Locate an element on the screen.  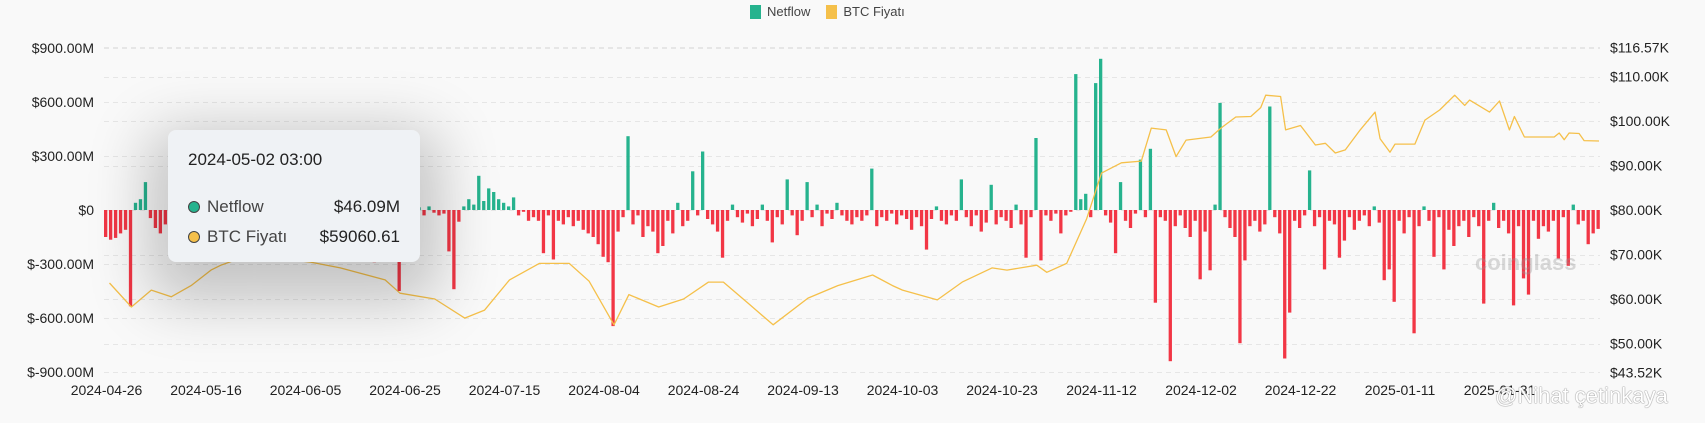
left-y-tick-label: $300.00M is located at coordinates (63, 156).